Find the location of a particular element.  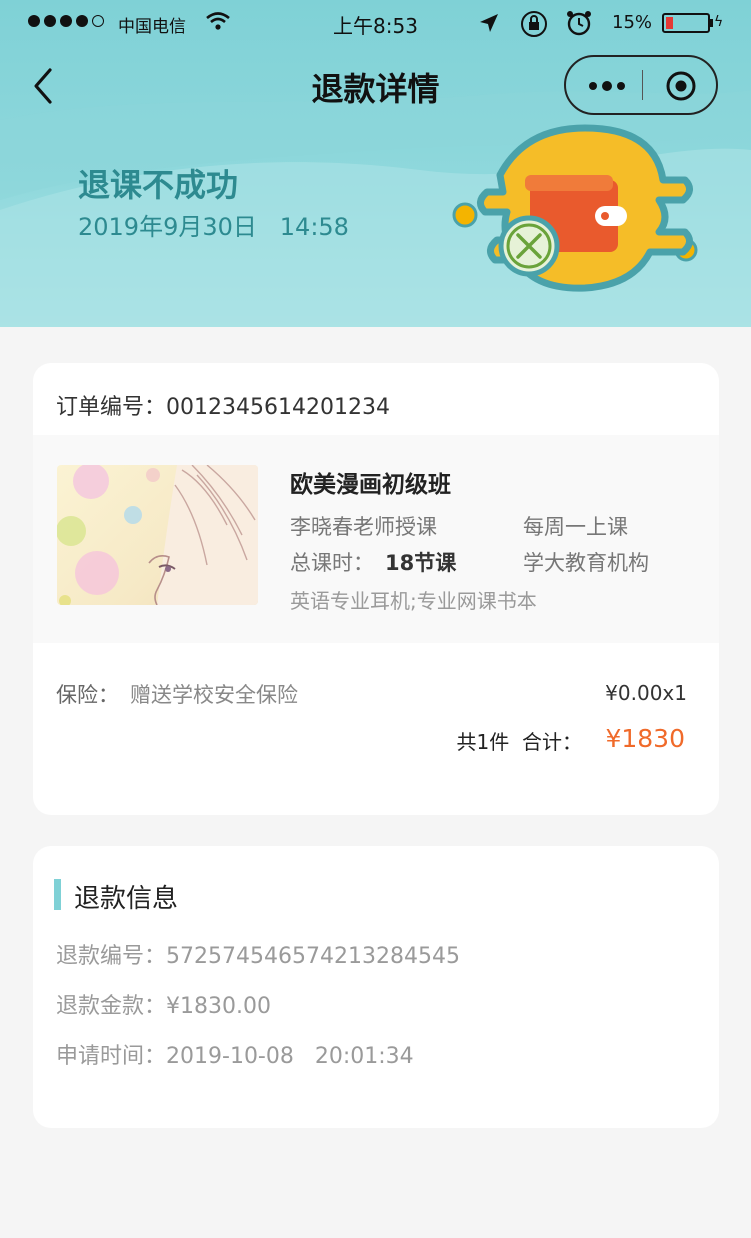

product-teacher: 李晓春老师授课 is located at coordinates (363, 527).